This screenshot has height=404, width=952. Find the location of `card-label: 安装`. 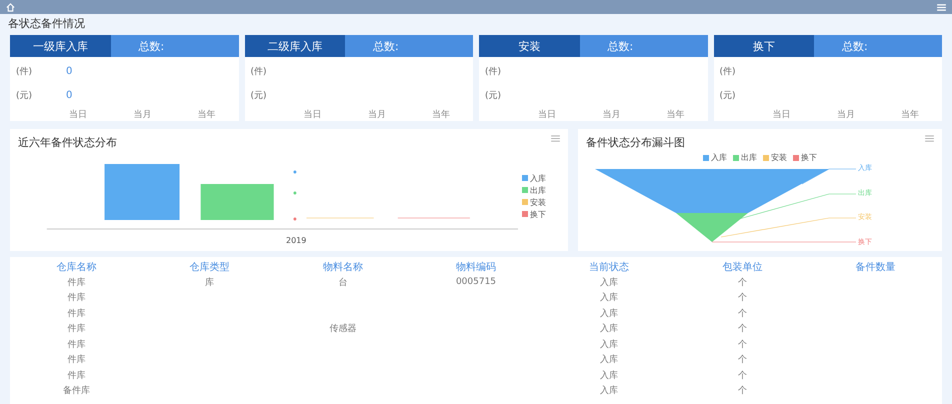

card-label: 安装 is located at coordinates (529, 46).